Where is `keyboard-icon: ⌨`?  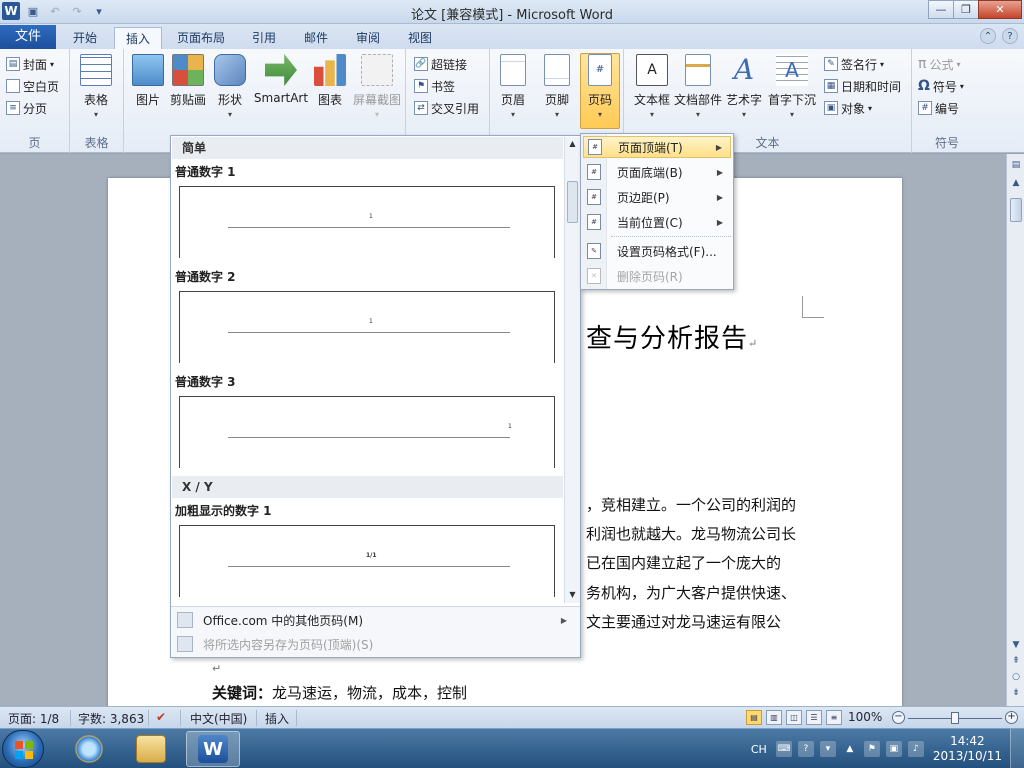
keyboard-icon: ⌨ is located at coordinates (783, 749).